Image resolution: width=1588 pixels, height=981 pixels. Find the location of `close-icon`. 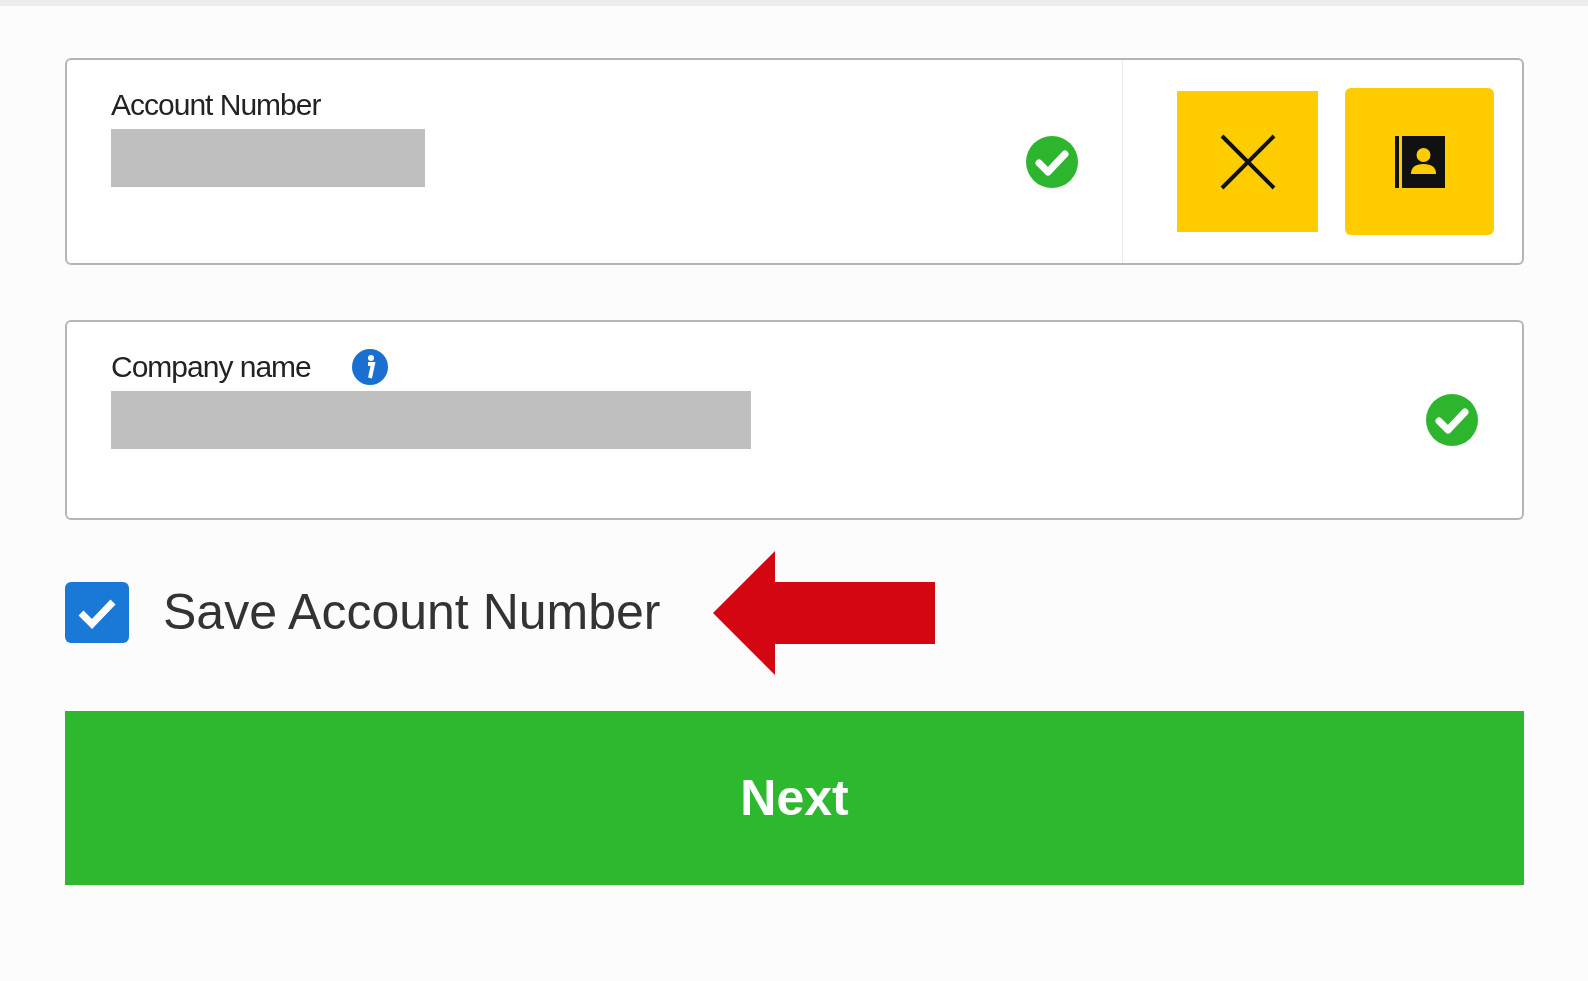

close-icon is located at coordinates (1247, 161).